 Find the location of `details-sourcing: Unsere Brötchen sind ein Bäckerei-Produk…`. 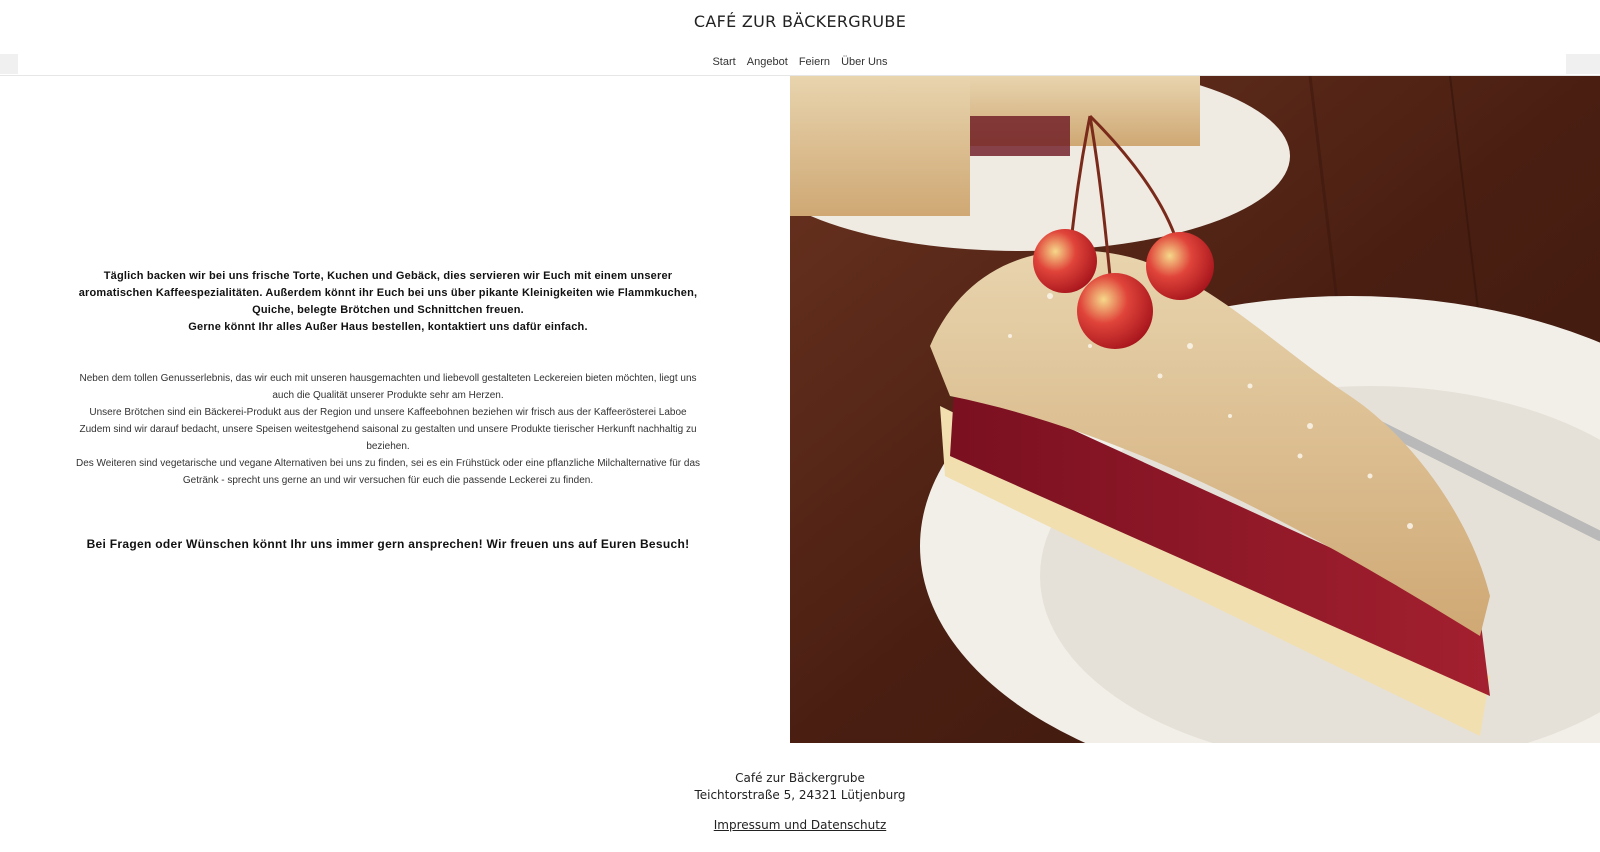

details-sourcing: Unsere Brötchen sind ein Bäckerei-Produk… is located at coordinates (388, 412).